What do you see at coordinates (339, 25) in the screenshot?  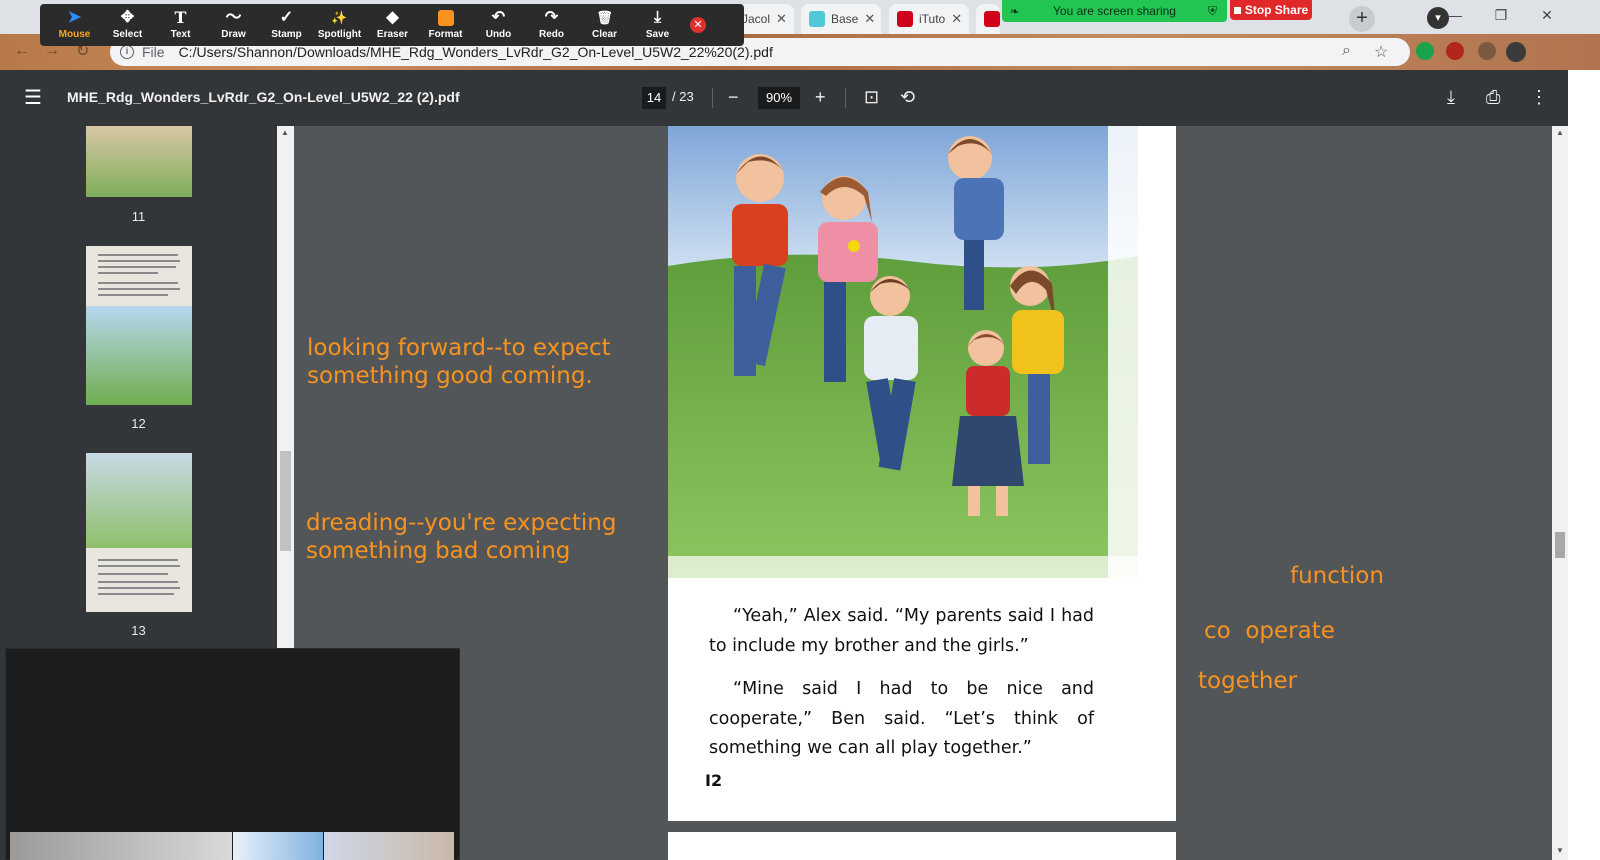 I see `spotlight-tool-button: ✨ Spotlight` at bounding box center [339, 25].